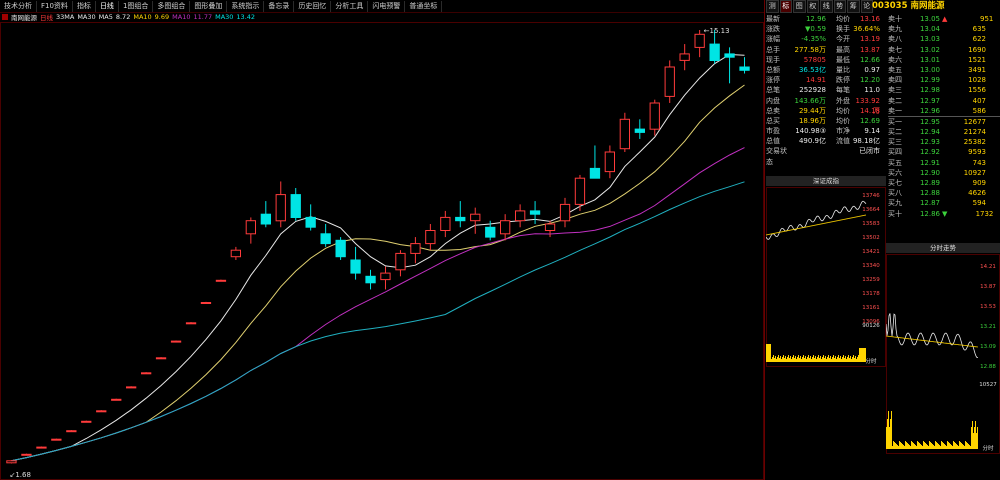  Describe the element at coordinates (18, 6) in the screenshot. I see `toolbar-button: 技术分析` at that location.